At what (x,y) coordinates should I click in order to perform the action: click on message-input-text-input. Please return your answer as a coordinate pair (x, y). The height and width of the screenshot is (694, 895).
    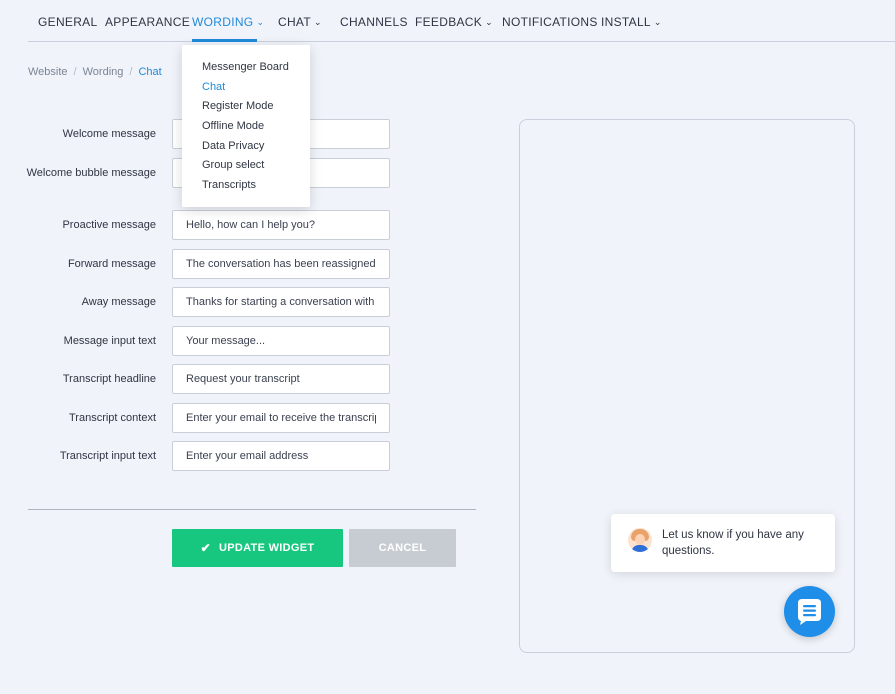
    Looking at the image, I should click on (281, 341).